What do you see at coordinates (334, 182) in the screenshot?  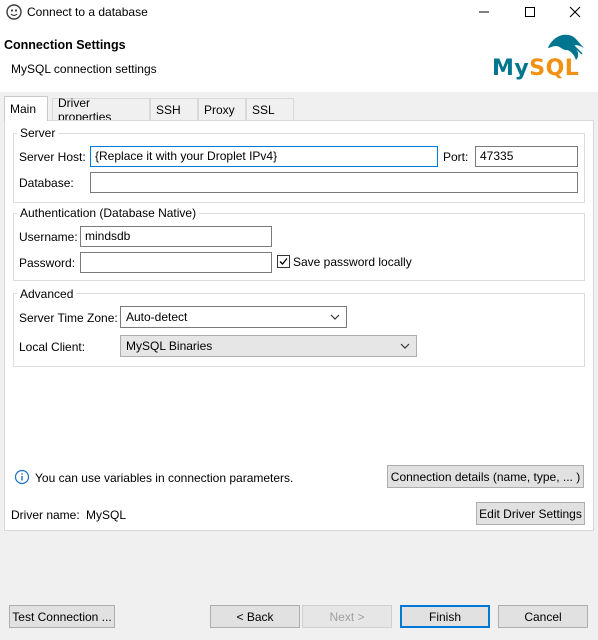 I see `database-input` at bounding box center [334, 182].